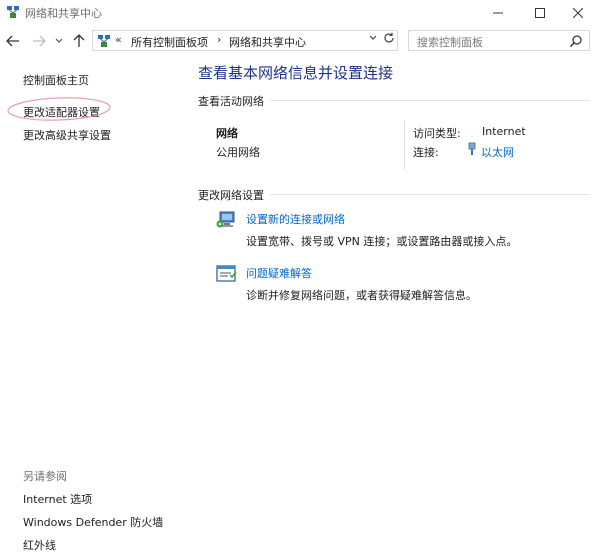 The width and height of the screenshot is (598, 558). I want to click on maximize-icon, so click(540, 13).